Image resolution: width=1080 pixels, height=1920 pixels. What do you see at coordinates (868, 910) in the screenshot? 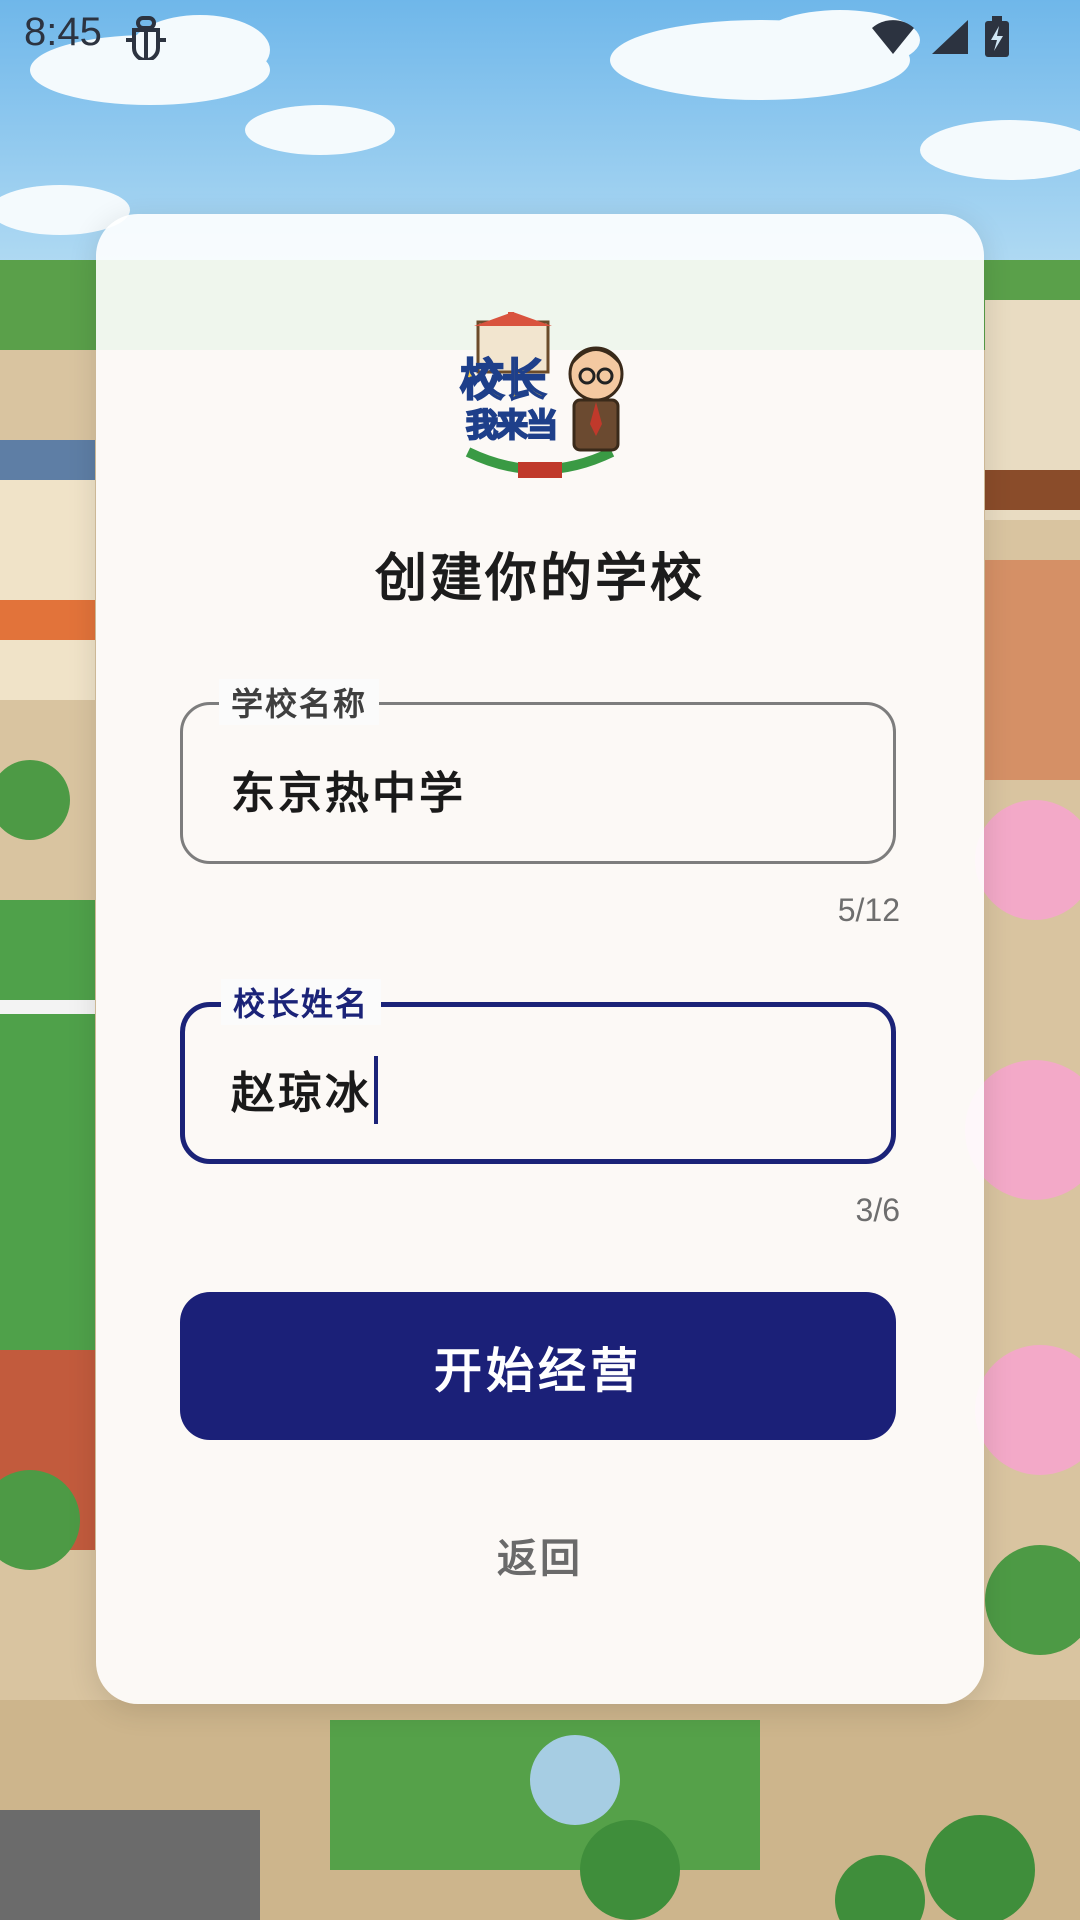
I see `school-name-counter: 5/12` at bounding box center [868, 910].